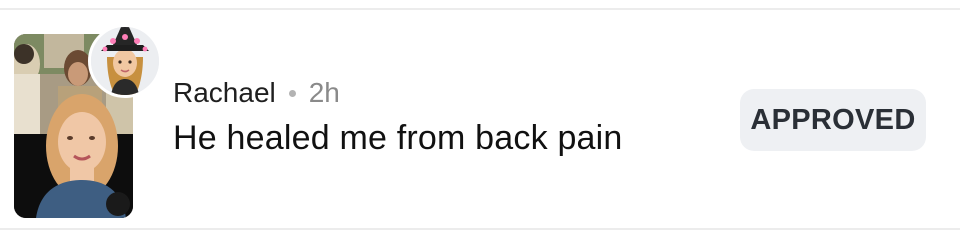 The width and height of the screenshot is (960, 242). Describe the element at coordinates (324, 92) in the screenshot. I see `timestamp: 2h` at that location.